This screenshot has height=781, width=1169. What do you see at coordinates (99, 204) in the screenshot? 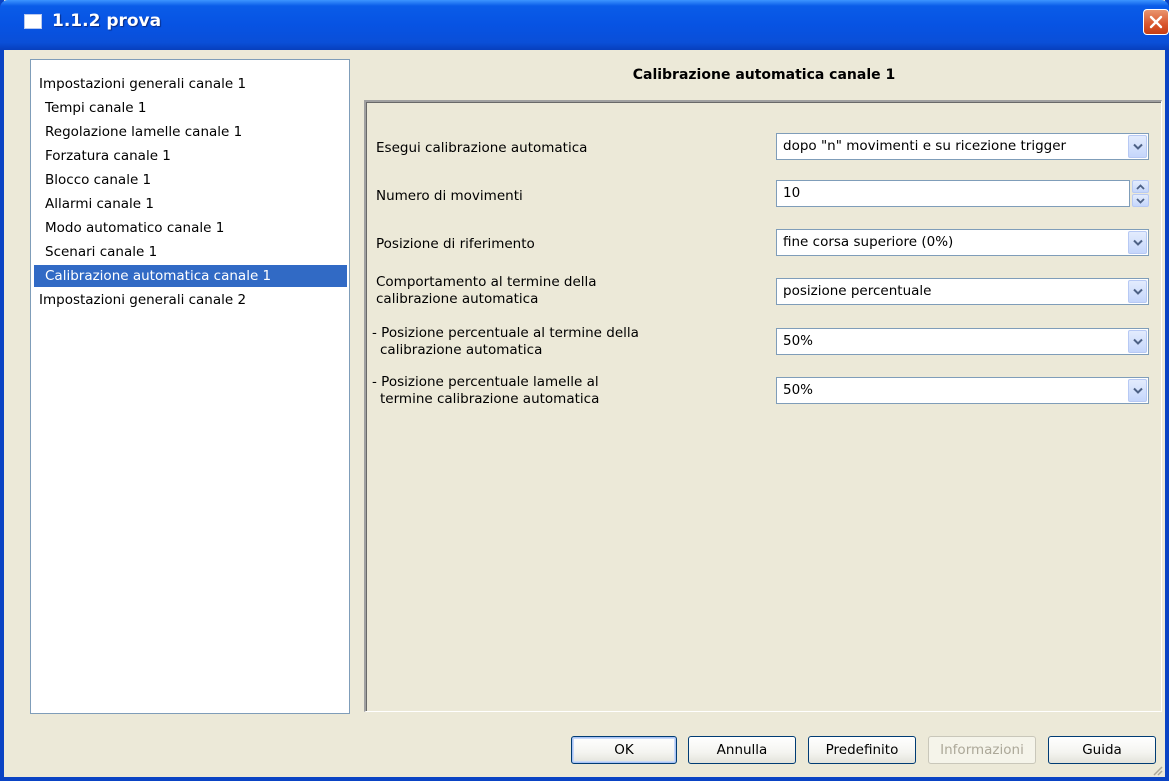
I see `tree-item-label: Allarmi canale 1` at bounding box center [99, 204].